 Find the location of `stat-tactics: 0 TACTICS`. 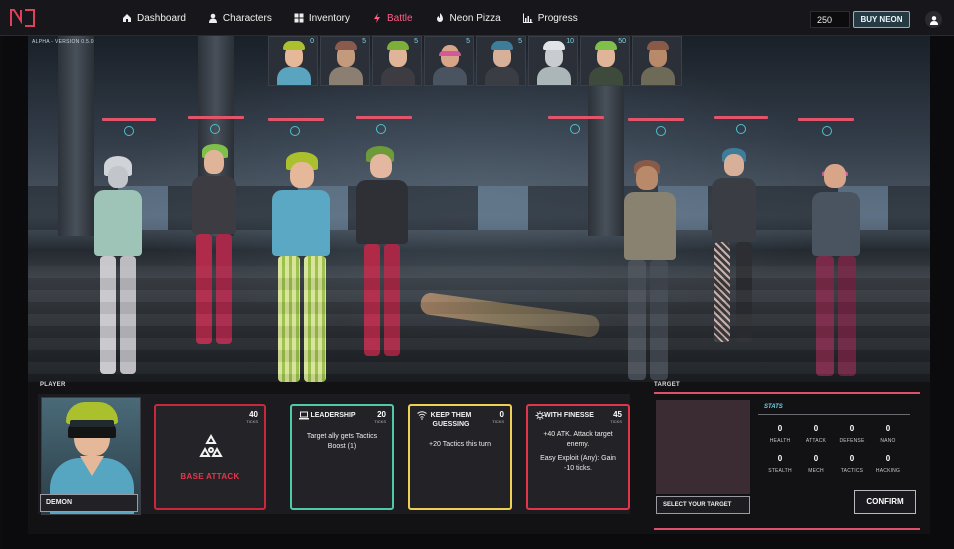

stat-tactics: 0 TACTICS is located at coordinates (852, 464).